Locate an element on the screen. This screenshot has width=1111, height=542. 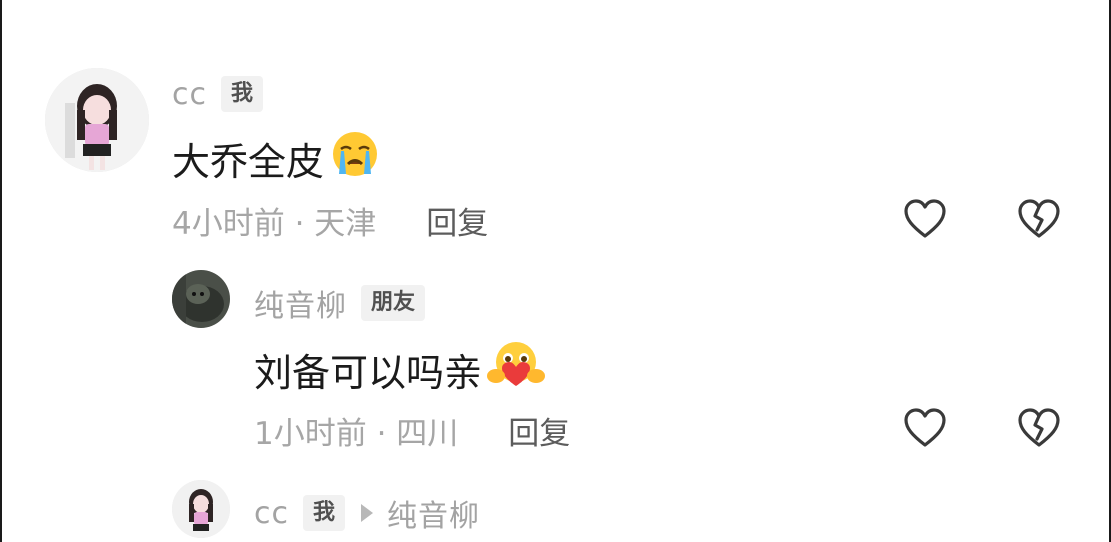
reply-to-username: 纯音柳 is located at coordinates (433, 513).